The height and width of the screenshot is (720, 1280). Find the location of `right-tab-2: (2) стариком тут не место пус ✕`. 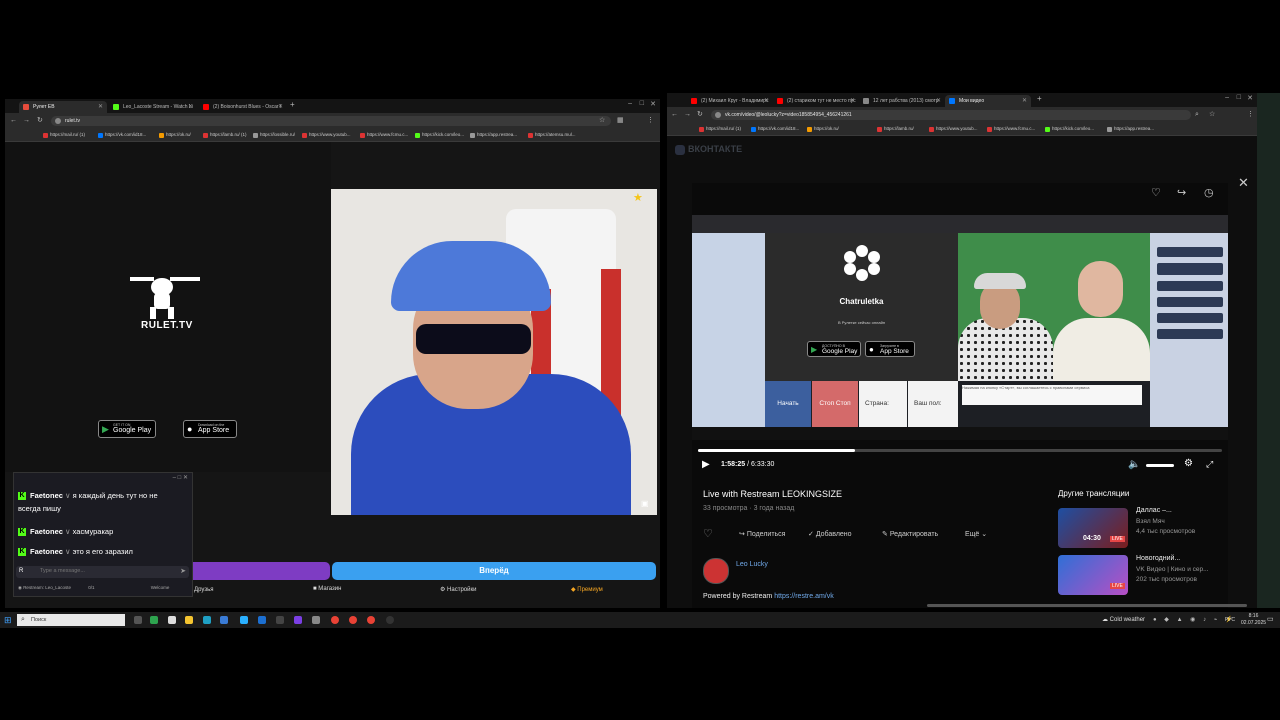

right-tab-2: (2) стариком тут не место пус ✕ is located at coordinates (816, 101).